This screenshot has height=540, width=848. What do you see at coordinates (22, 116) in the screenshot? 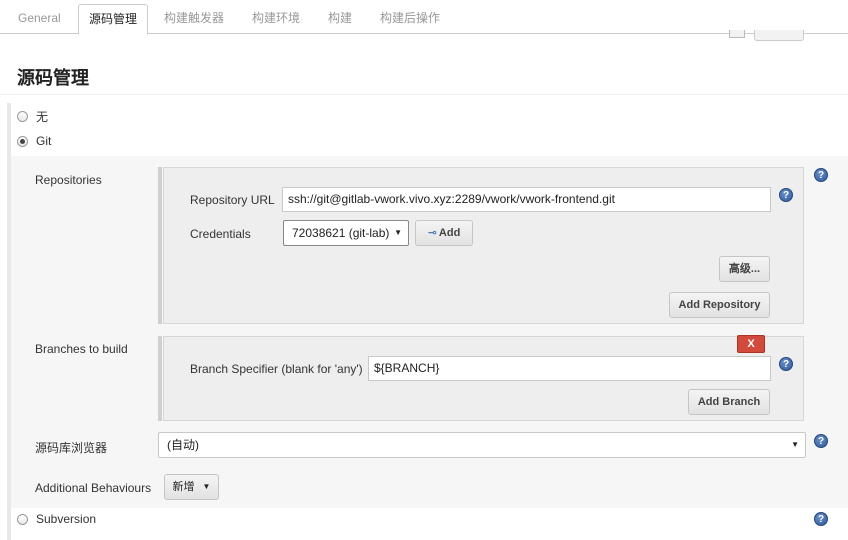
I see `radio-none` at bounding box center [22, 116].